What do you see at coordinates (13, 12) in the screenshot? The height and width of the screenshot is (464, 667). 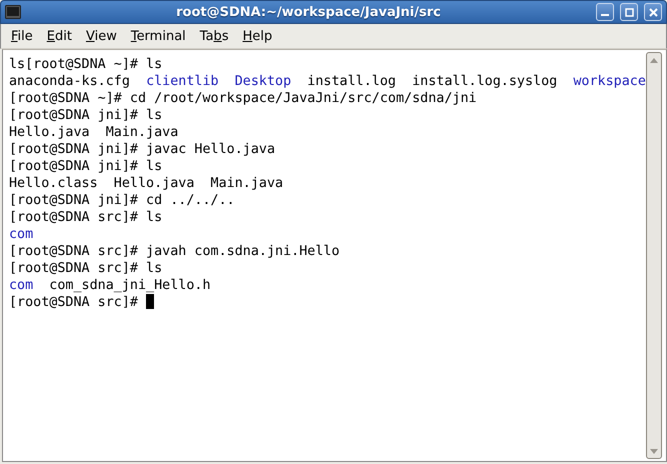 I see `terminal-icon` at bounding box center [13, 12].